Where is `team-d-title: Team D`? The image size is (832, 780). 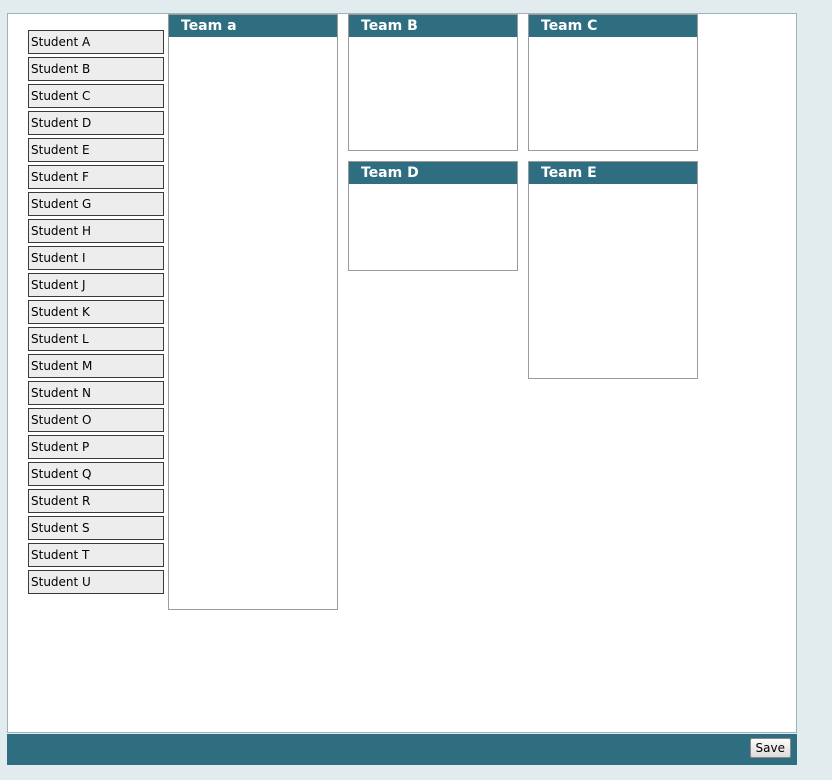
team-d-title: Team D is located at coordinates (433, 173).